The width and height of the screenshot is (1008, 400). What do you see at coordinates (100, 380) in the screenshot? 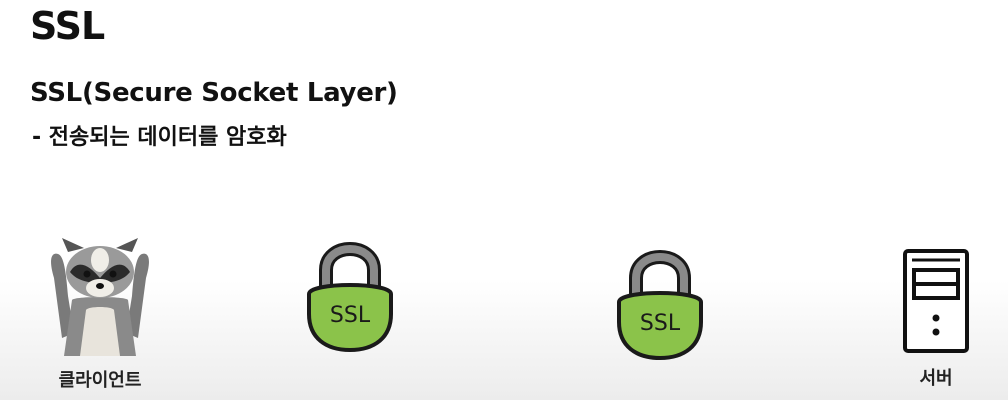
I see `client-label: 클라이언트` at bounding box center [100, 380].